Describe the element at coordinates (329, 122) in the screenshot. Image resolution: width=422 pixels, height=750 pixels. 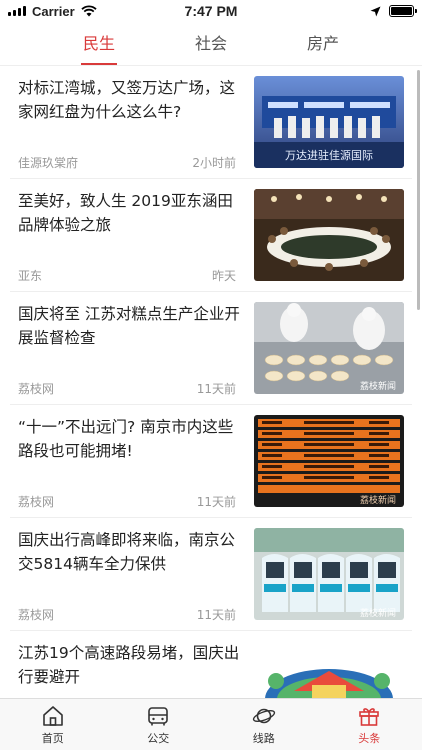
I see `news-thumbnail: 万达进驻佳源国际` at that location.